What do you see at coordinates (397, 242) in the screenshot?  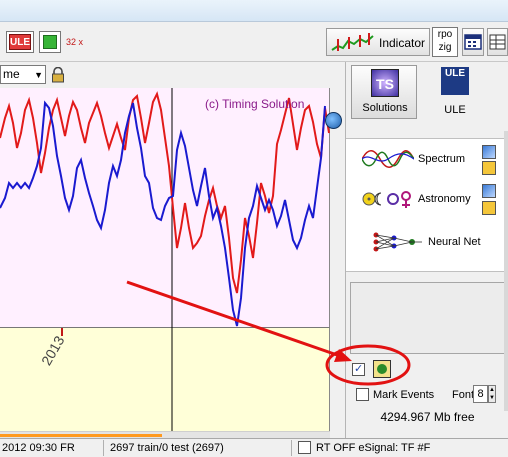 I see `neural-net-icon` at bounding box center [397, 242].